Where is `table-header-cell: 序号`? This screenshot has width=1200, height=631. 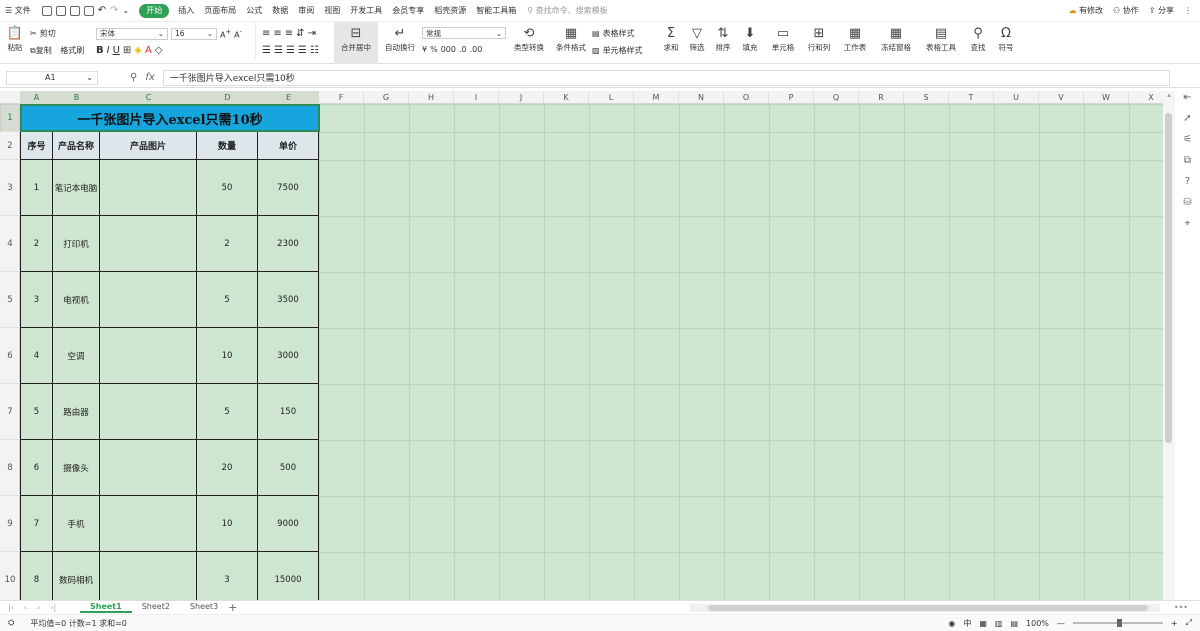 table-header-cell: 序号 is located at coordinates (36, 146).